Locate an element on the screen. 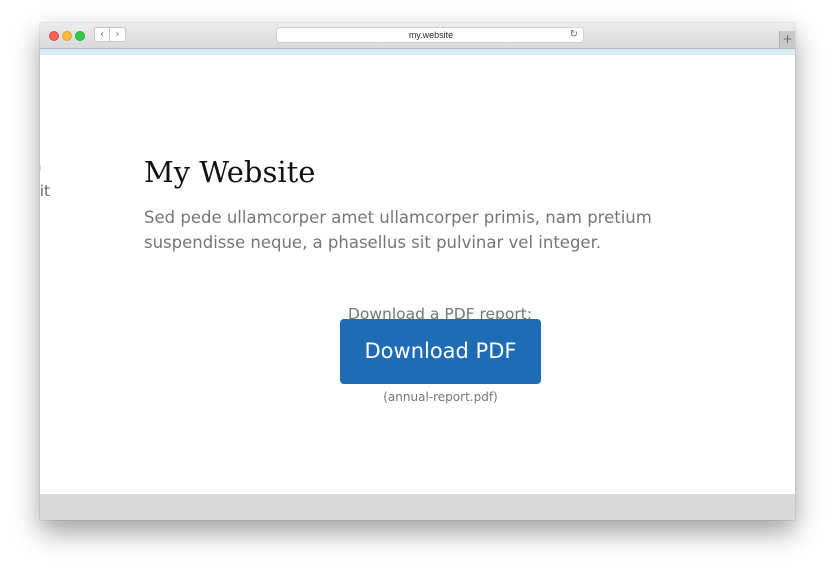 The image size is (835, 578). address-bar: my.website ↻ is located at coordinates (430, 35).